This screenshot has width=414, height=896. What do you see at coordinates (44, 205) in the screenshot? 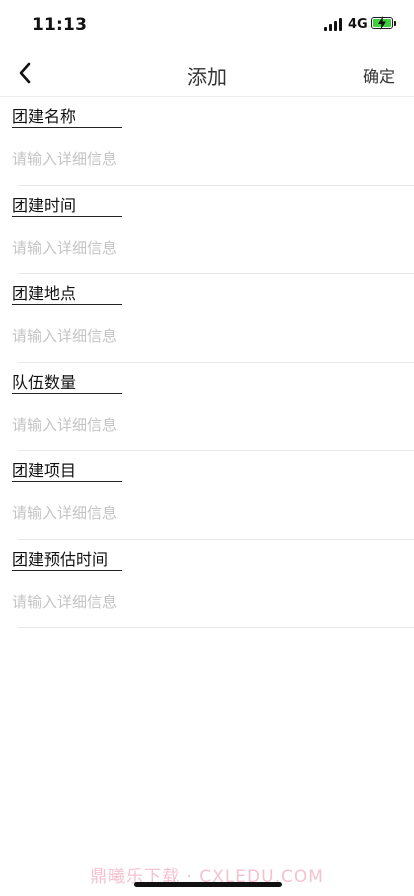
I see `field-label: 团建时间` at bounding box center [44, 205].